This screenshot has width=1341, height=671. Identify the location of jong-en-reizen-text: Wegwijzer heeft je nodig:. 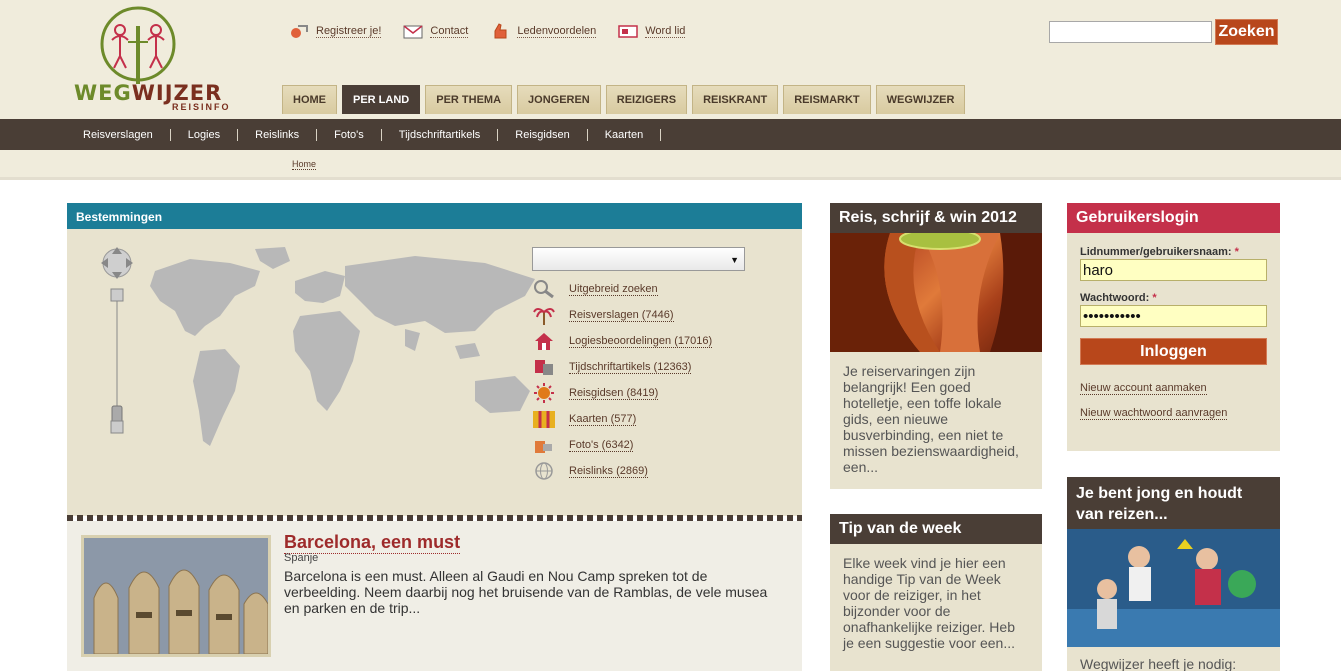
(1158, 663).